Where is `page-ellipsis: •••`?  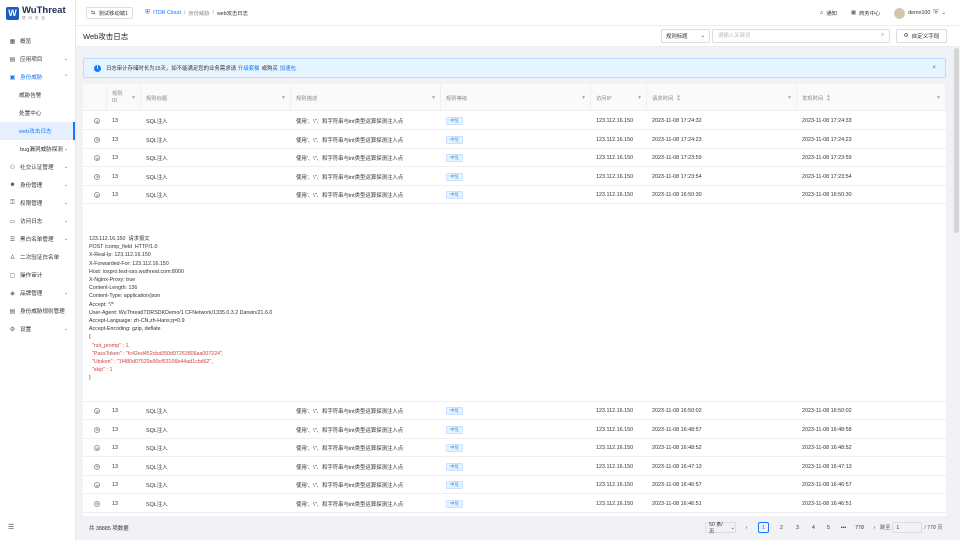
page-ellipsis: ••• is located at coordinates (843, 527).